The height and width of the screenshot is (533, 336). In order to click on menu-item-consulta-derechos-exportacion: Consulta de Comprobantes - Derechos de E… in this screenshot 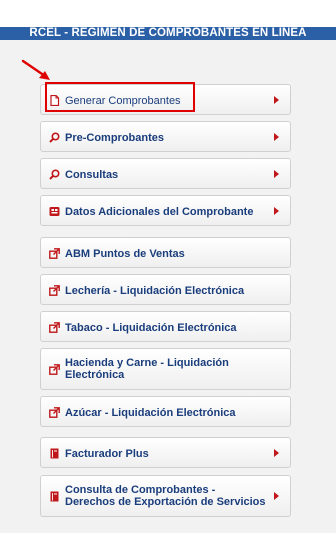, I will do `click(165, 496)`.